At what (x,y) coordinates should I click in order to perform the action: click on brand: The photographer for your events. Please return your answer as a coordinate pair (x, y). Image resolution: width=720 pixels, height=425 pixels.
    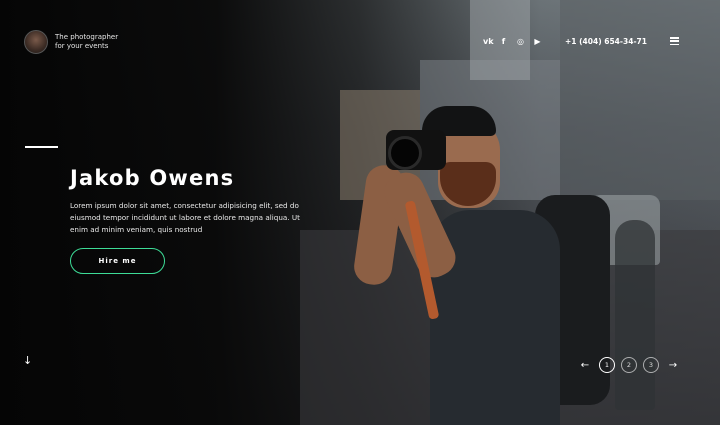
    Looking at the image, I should click on (79, 42).